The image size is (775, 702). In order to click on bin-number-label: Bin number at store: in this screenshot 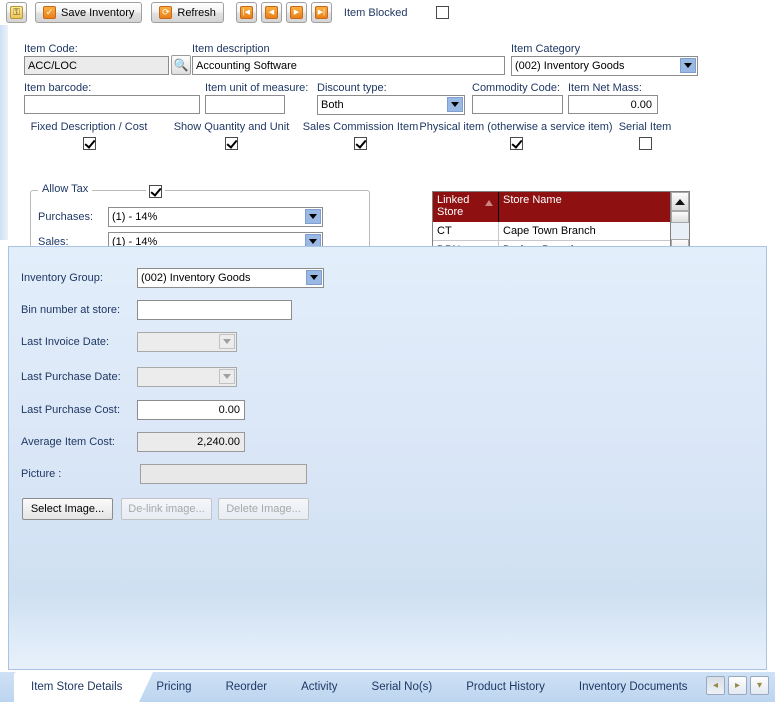, I will do `click(71, 310)`.